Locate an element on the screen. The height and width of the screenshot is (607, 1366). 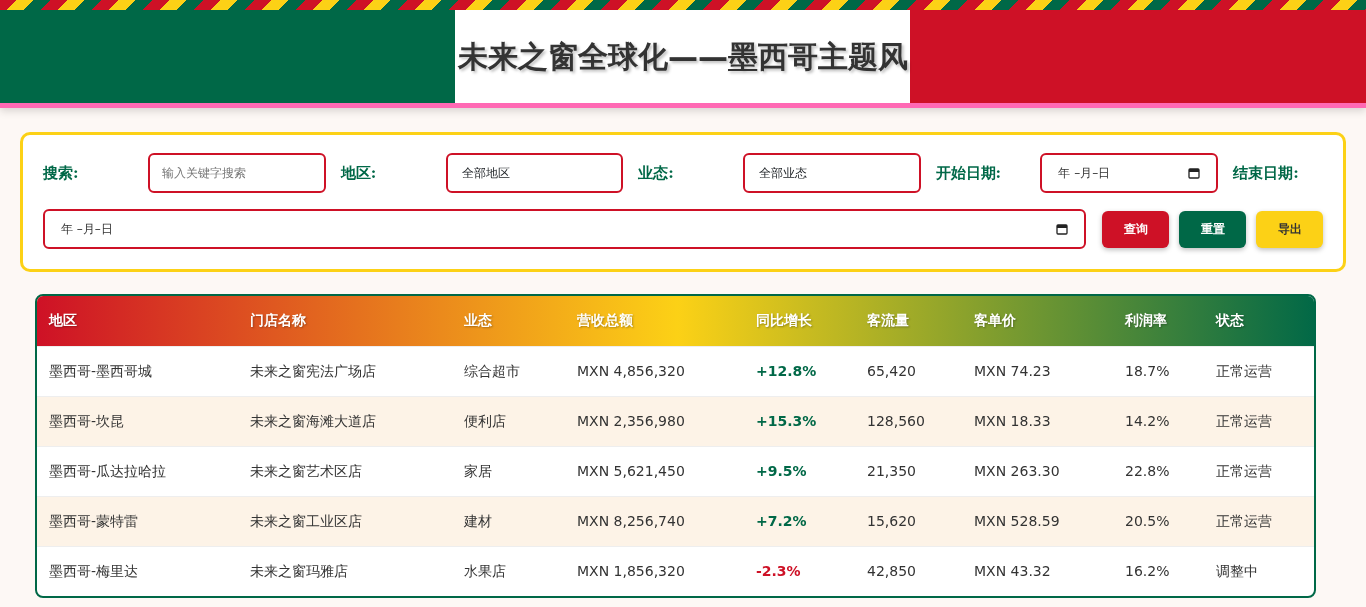
page-title: 未来之窗全球化——墨西哥主题风 is located at coordinates (683, 57).